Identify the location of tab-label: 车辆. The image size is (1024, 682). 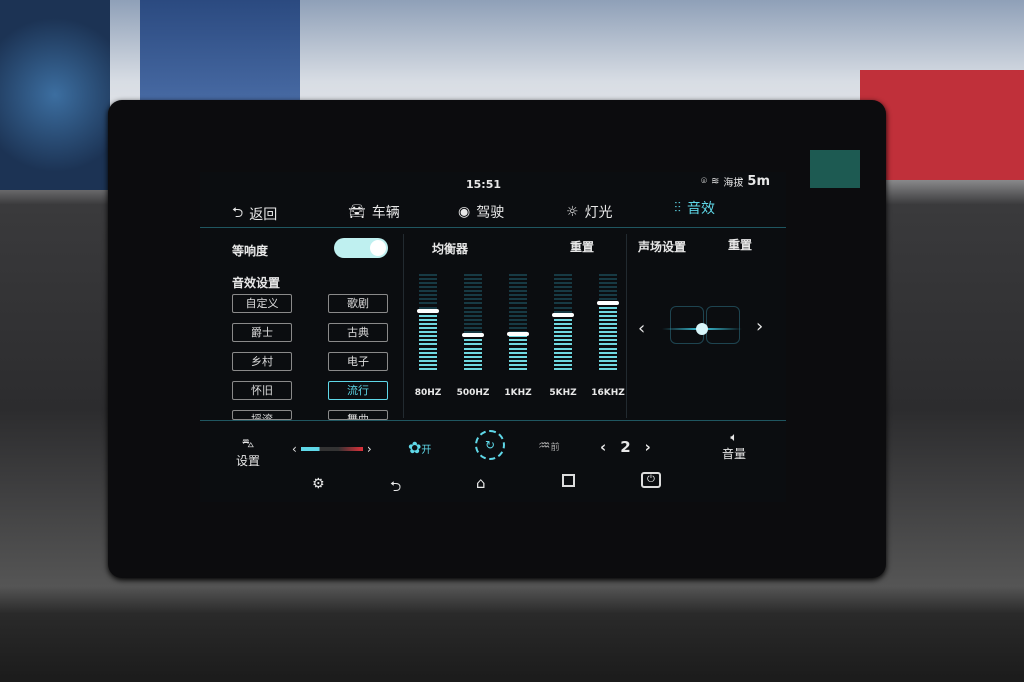
(385, 213).